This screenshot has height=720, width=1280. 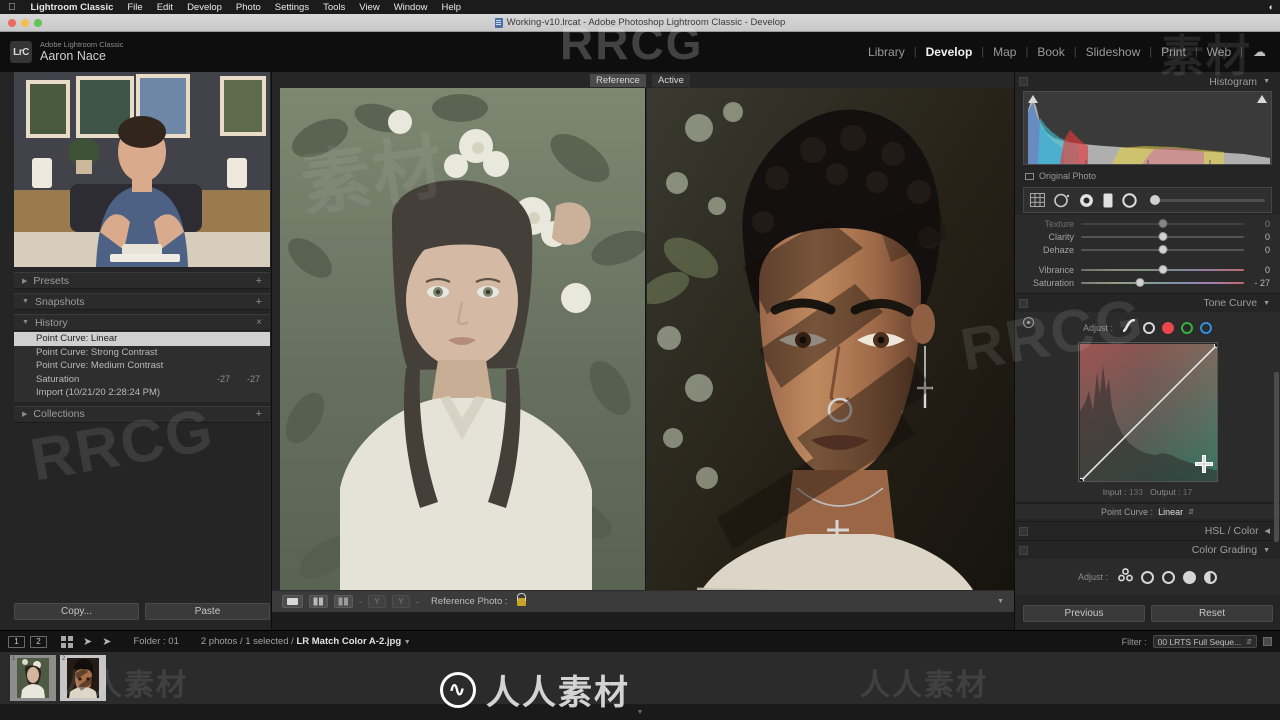 What do you see at coordinates (1147, 175) in the screenshot?
I see `original-photo-toggle: Original Photo` at bounding box center [1147, 175].